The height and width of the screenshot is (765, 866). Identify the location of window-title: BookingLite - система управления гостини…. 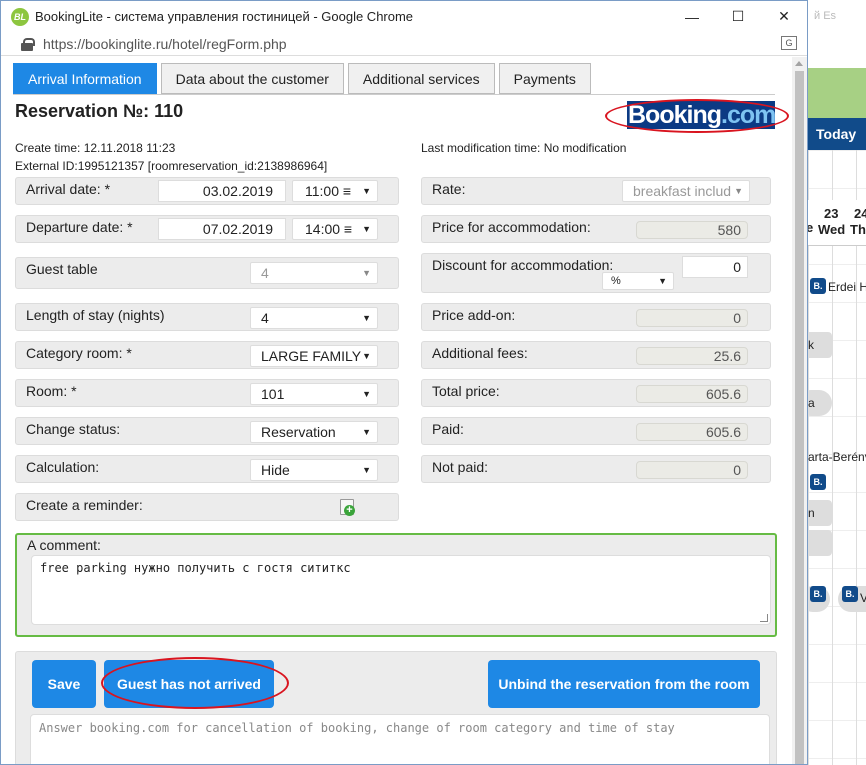
(224, 16).